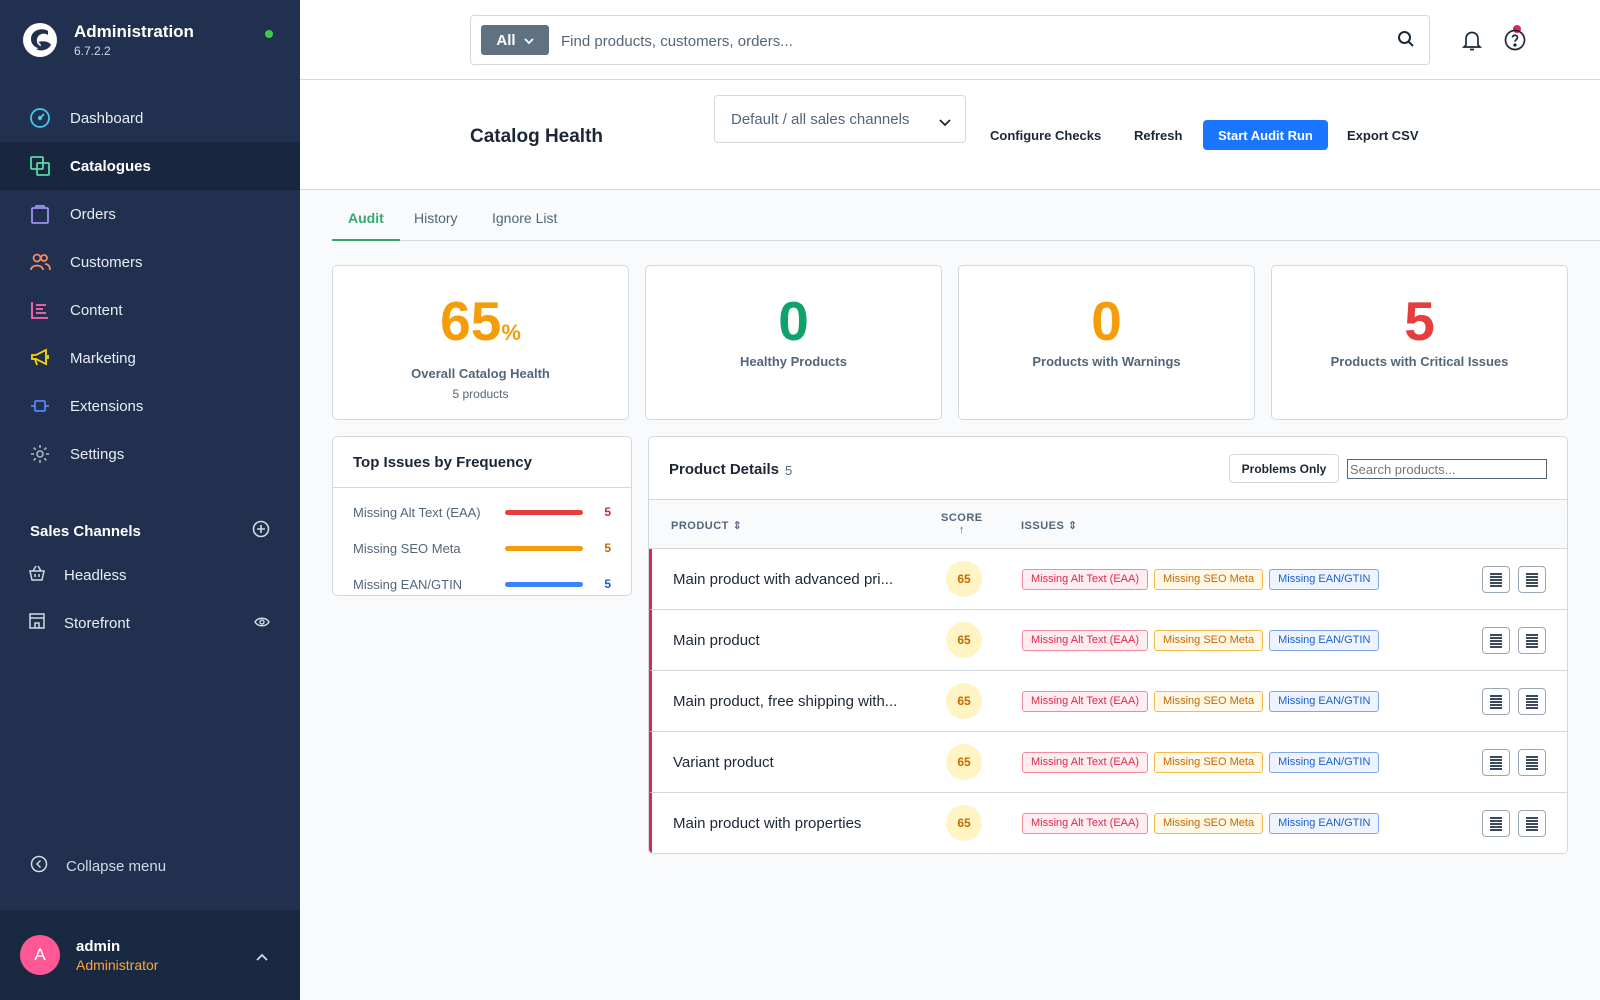 The width and height of the screenshot is (1600, 1000). Describe the element at coordinates (1049, 525) in the screenshot. I see `column-header-issues: ISSUES ⇕` at that location.